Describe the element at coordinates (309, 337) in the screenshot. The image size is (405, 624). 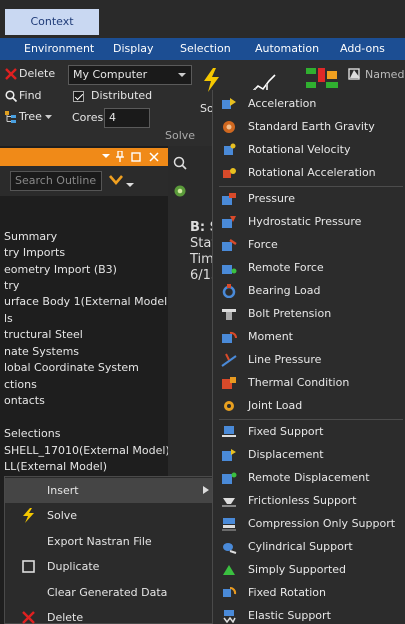
I see `submenu-item-moment: Moment` at that location.